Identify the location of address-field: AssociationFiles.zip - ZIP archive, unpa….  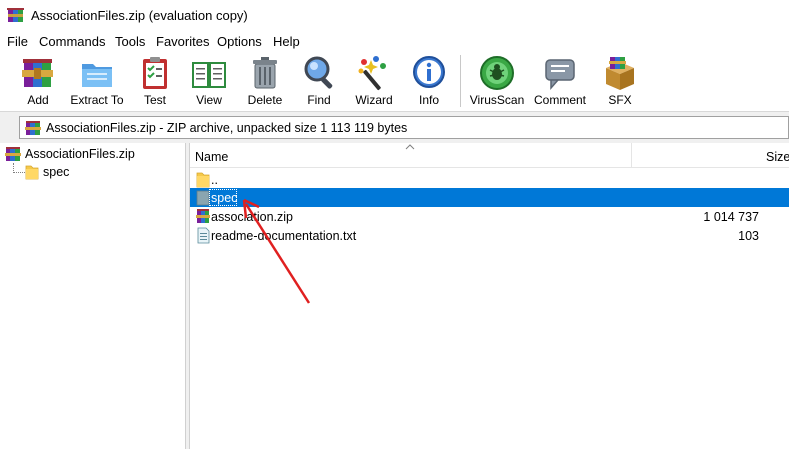
(404, 127).